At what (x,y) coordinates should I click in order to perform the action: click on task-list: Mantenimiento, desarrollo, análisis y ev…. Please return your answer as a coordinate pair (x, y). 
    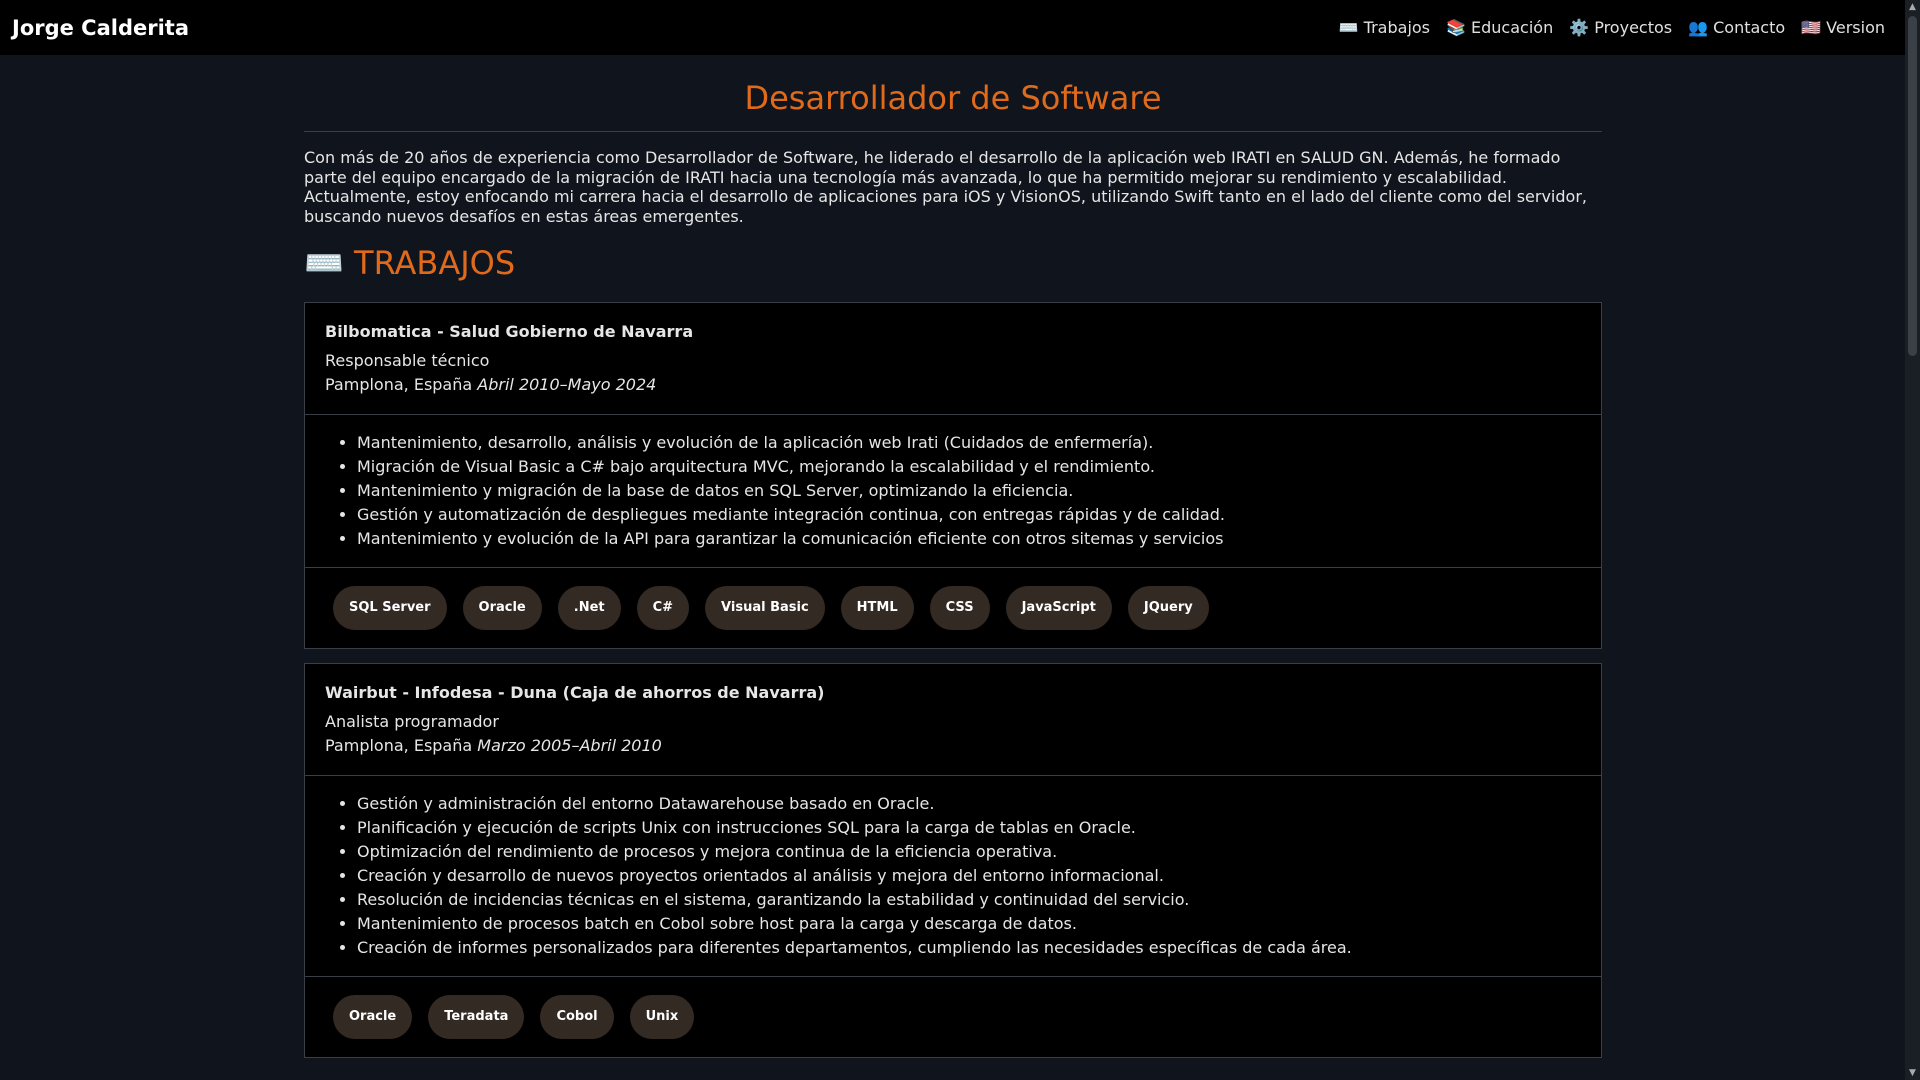
    Looking at the image, I should click on (953, 491).